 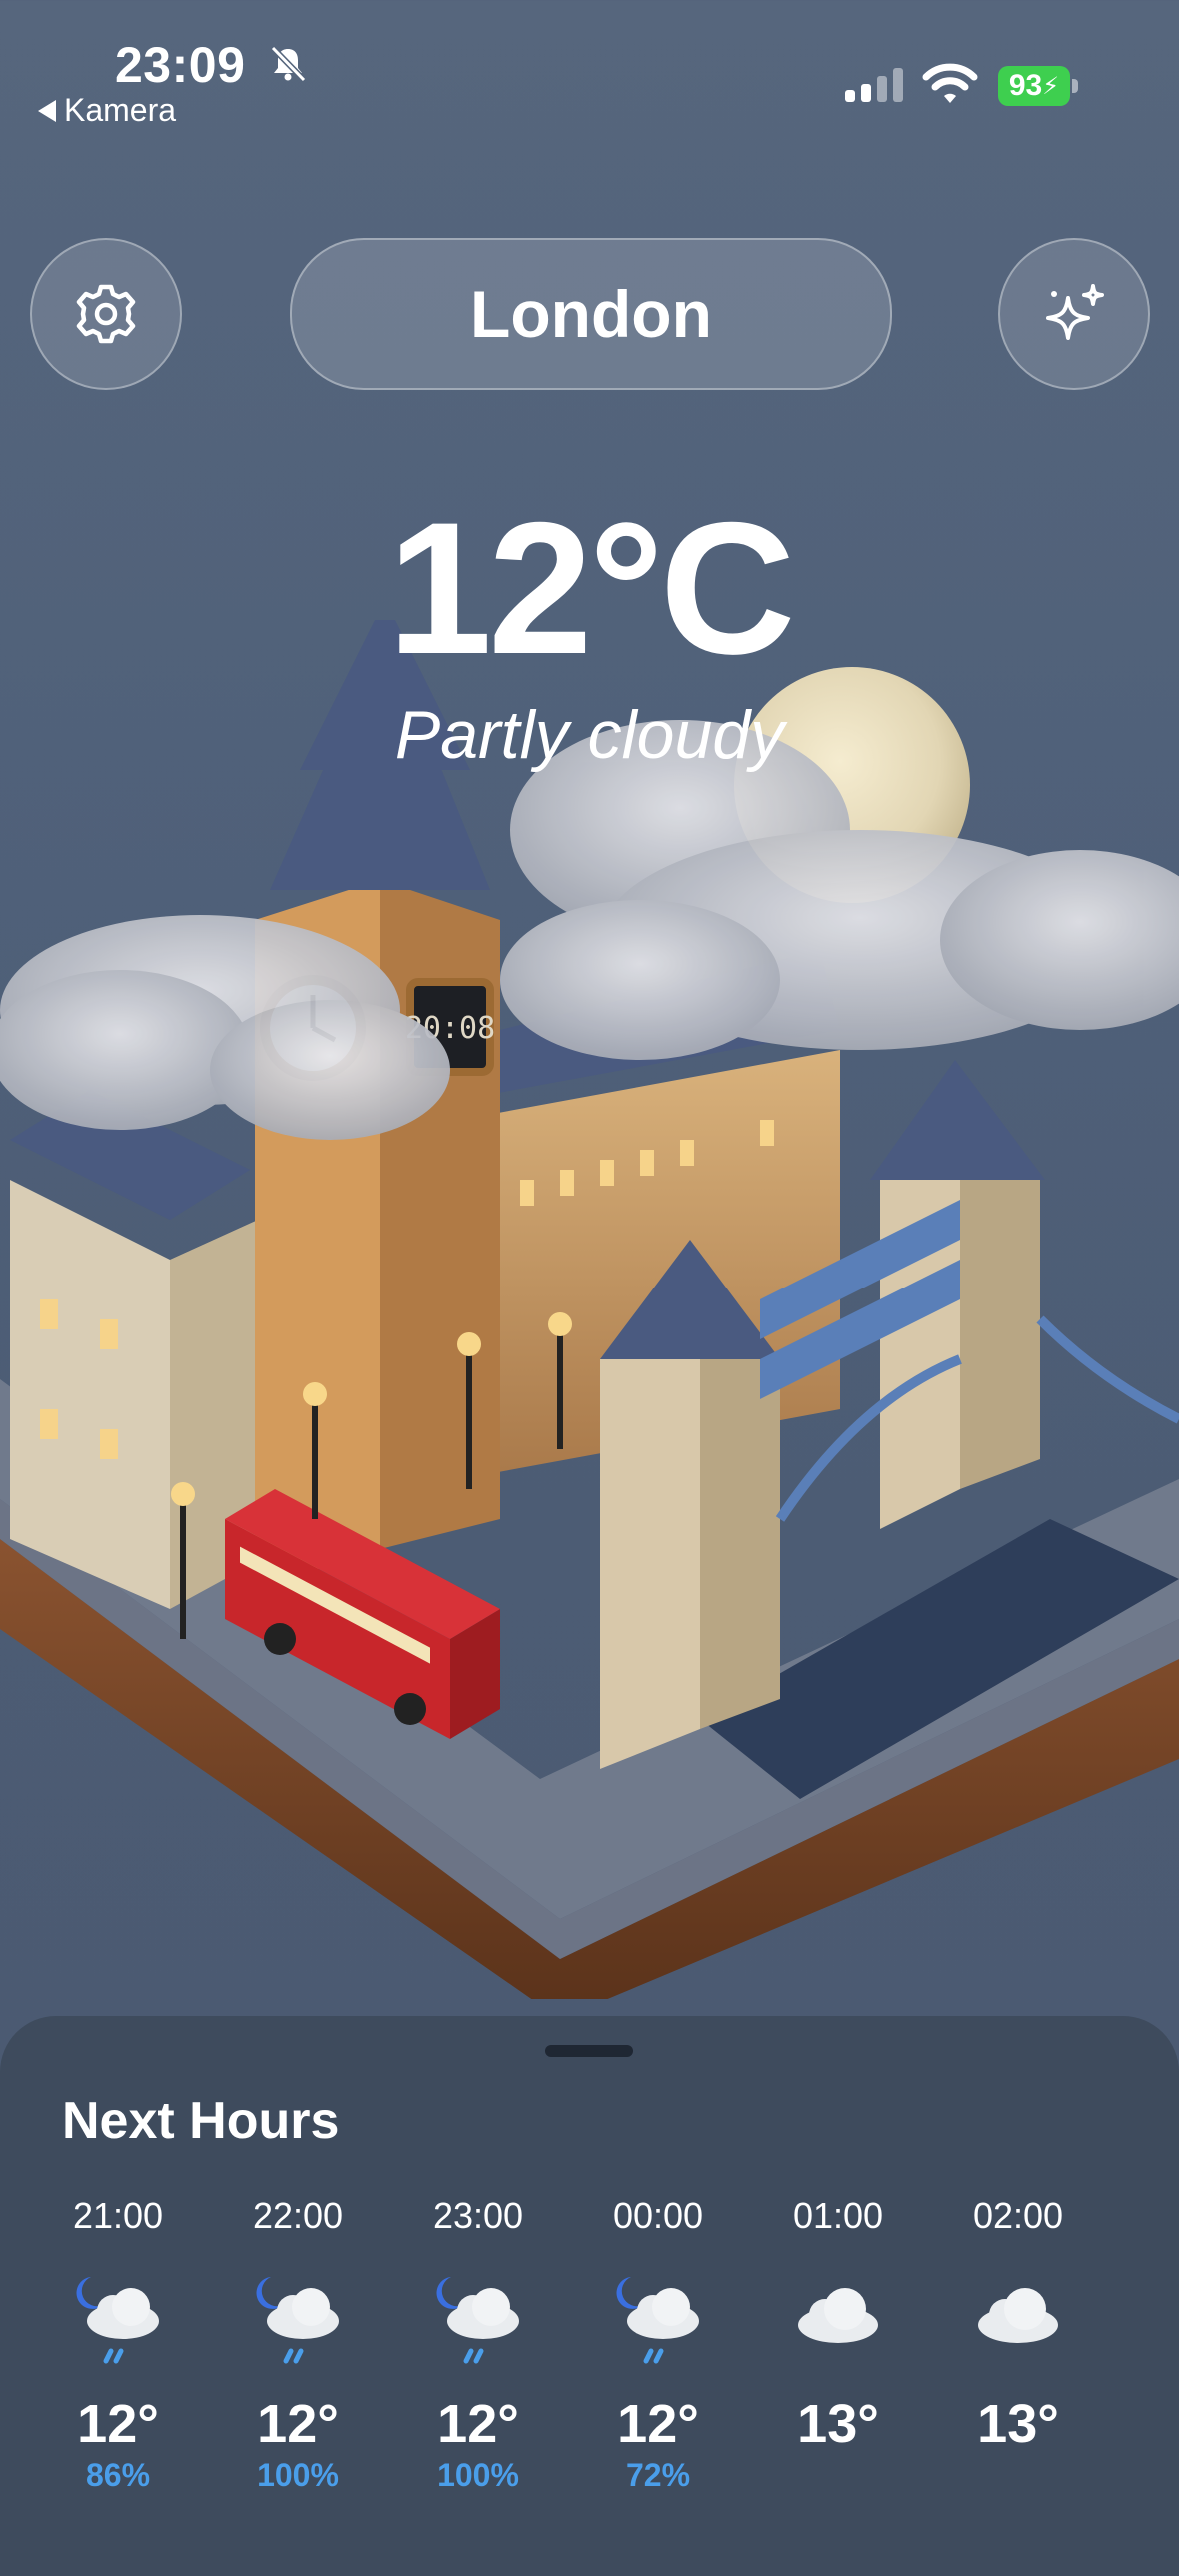 I want to click on city-selector-button: London, so click(x=591, y=314).